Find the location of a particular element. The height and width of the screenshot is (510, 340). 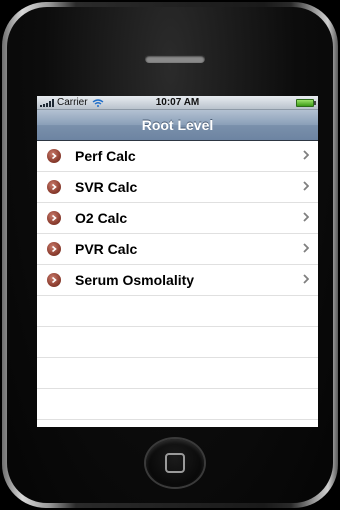

list-item-o2-calc: O2 Calc is located at coordinates (177, 218).